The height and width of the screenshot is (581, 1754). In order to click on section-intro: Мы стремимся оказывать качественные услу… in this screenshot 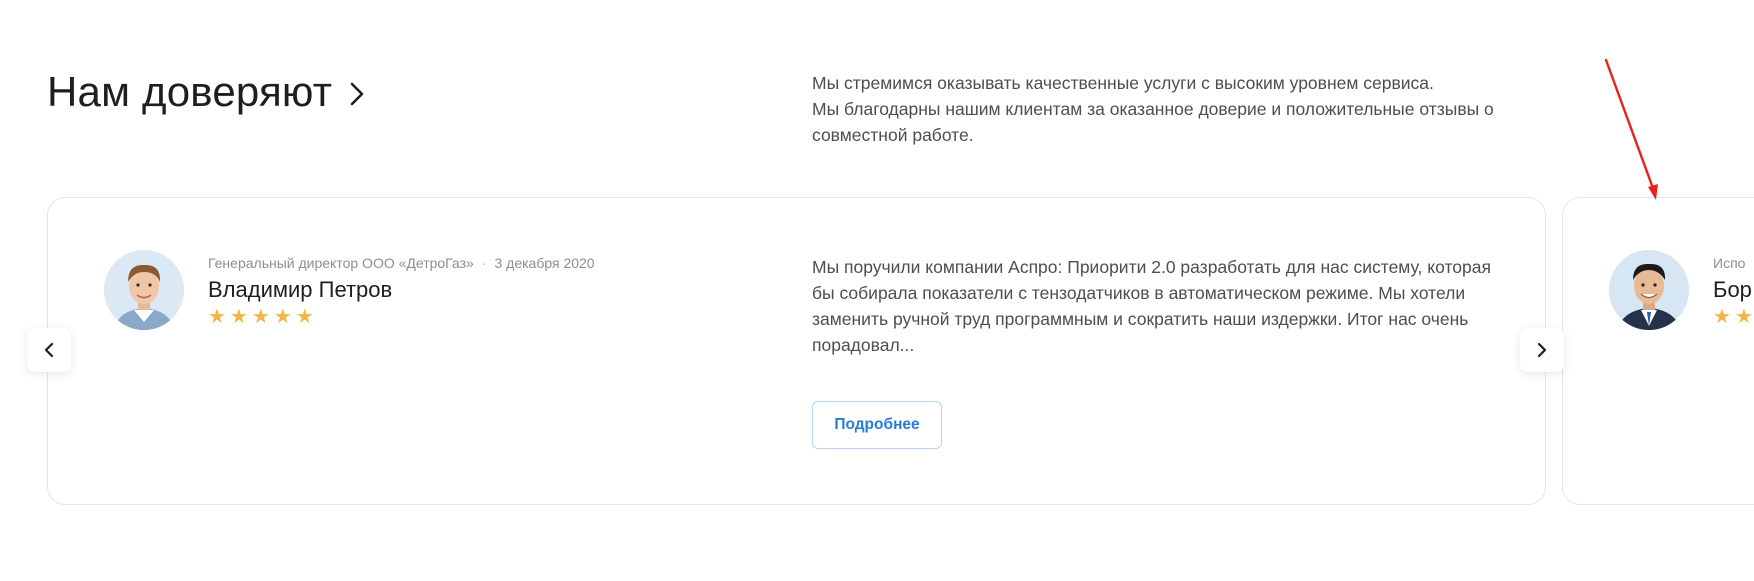, I will do `click(1182, 109)`.